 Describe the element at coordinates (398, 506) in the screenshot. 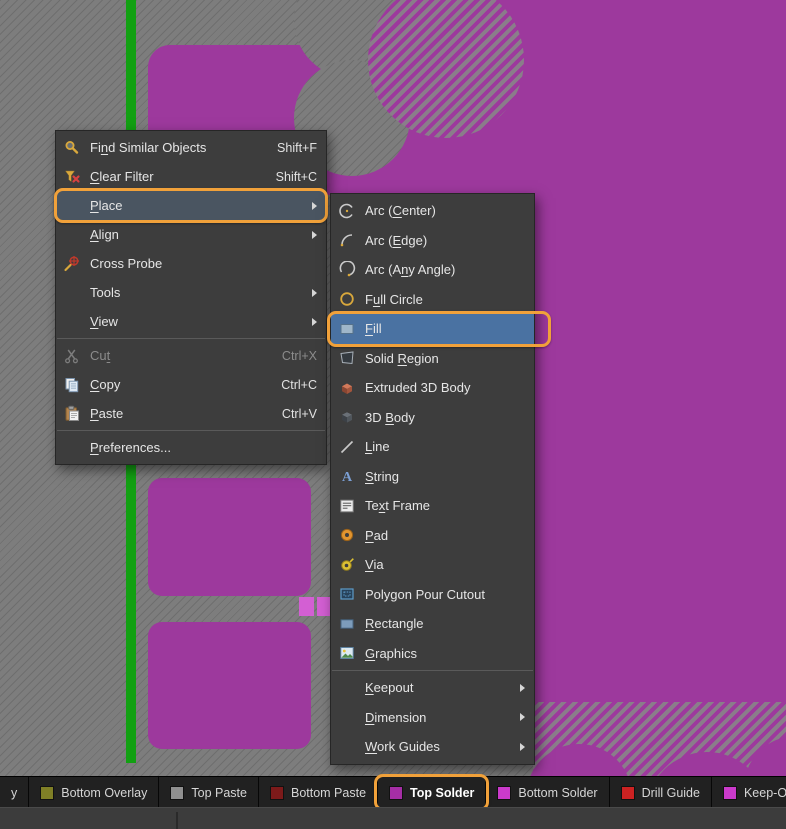

I see `menu-item-label: Text Frame` at that location.